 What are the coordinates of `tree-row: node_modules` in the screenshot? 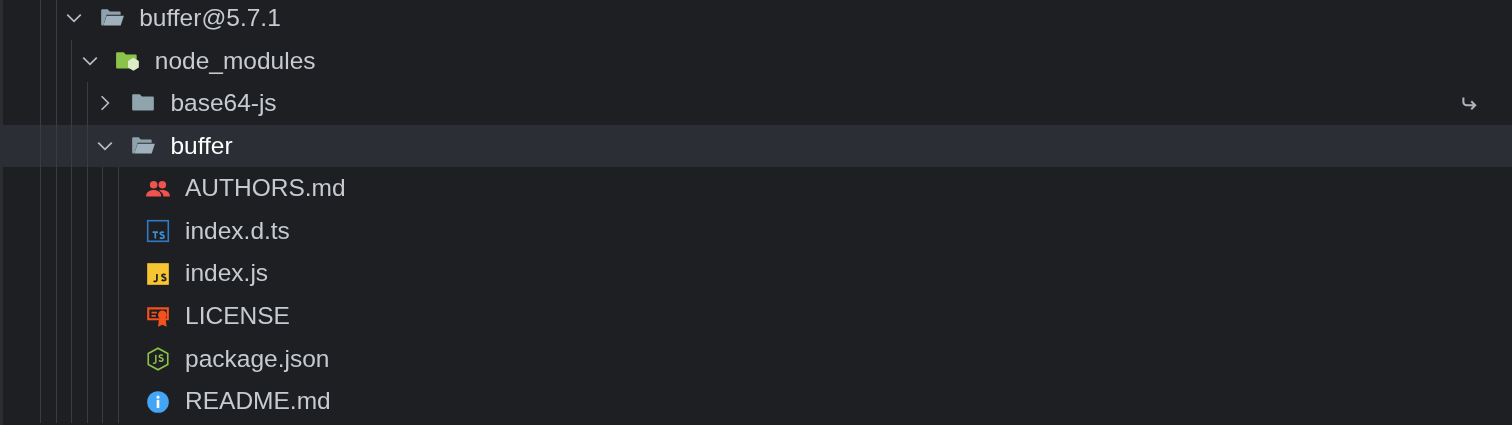 It's located at (756, 61).